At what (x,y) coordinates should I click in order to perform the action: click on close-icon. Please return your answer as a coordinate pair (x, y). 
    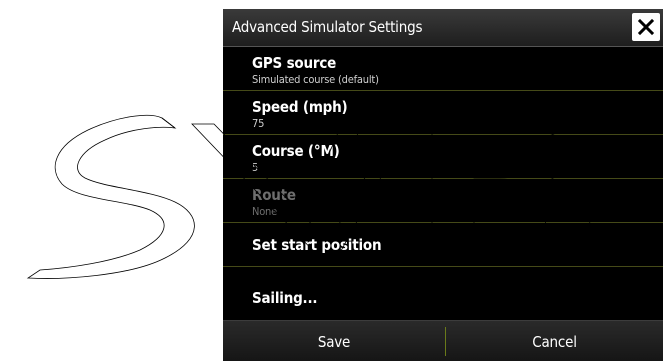
    Looking at the image, I should click on (646, 27).